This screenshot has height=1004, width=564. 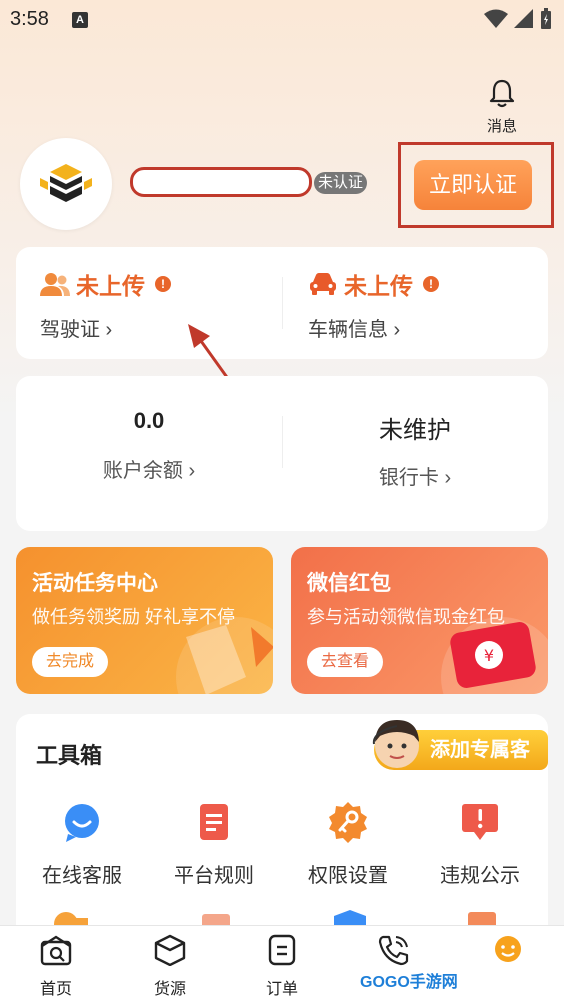 I want to click on exclusive-service-button: 添加专属客服, so click(x=448, y=756).